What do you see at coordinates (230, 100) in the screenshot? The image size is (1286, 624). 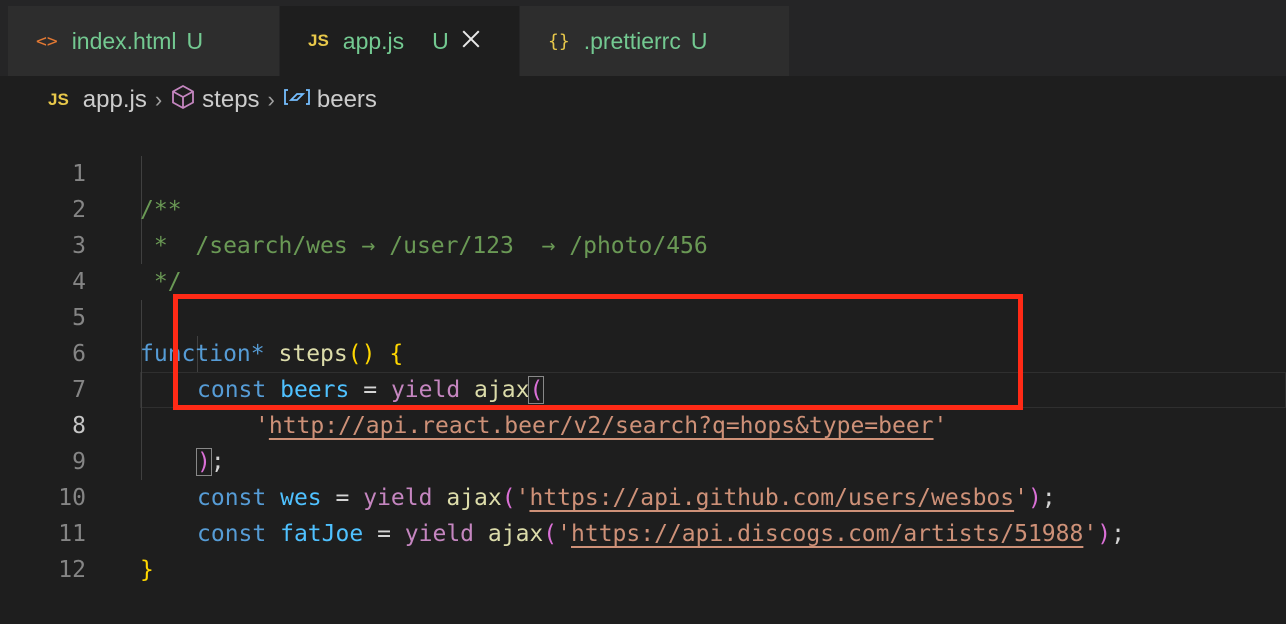 I see `breadcrumb-symbol: steps` at bounding box center [230, 100].